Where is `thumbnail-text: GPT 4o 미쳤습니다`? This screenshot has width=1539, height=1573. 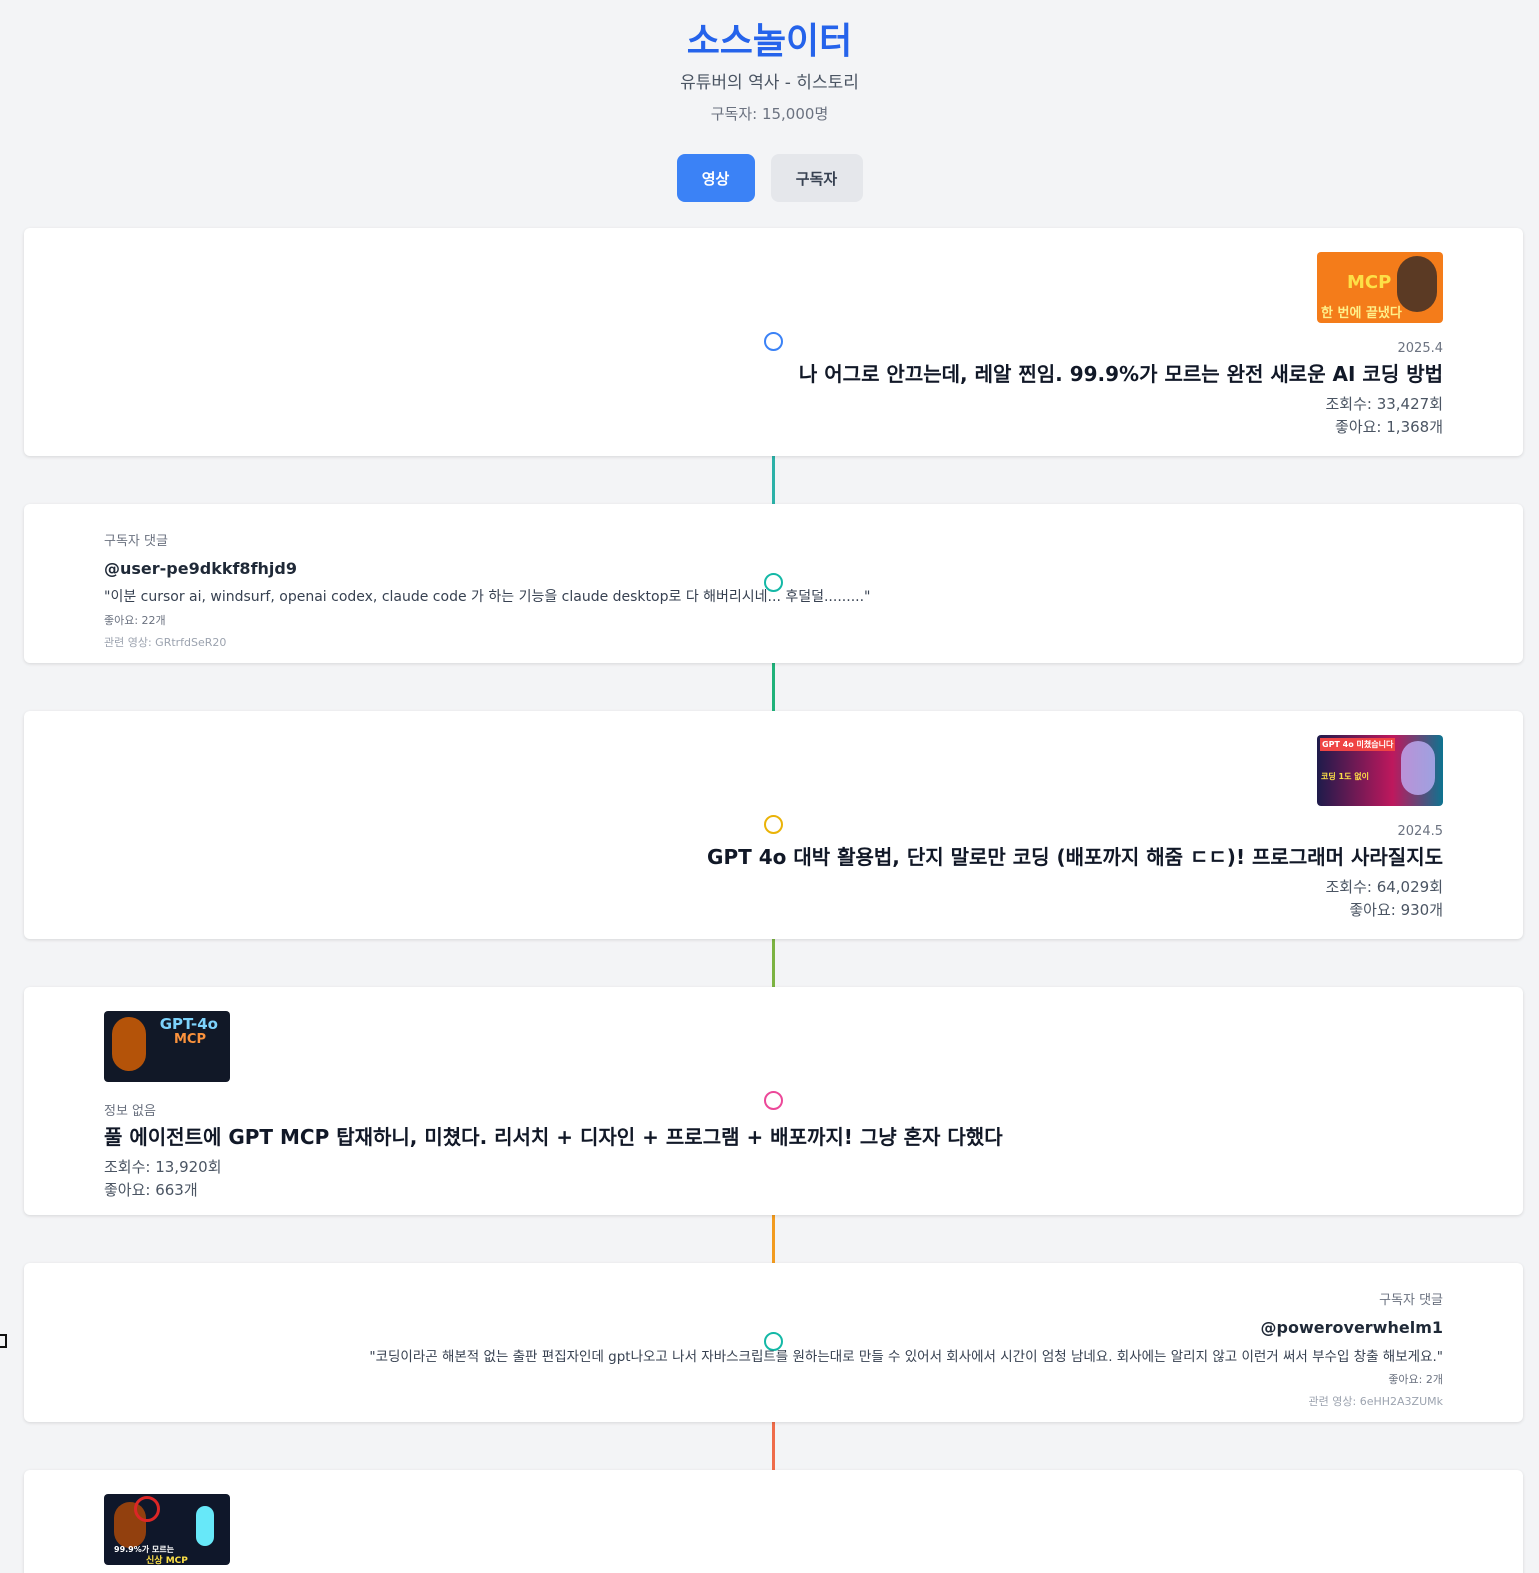 thumbnail-text: GPT 4o 미쳤습니다 is located at coordinates (1358, 744).